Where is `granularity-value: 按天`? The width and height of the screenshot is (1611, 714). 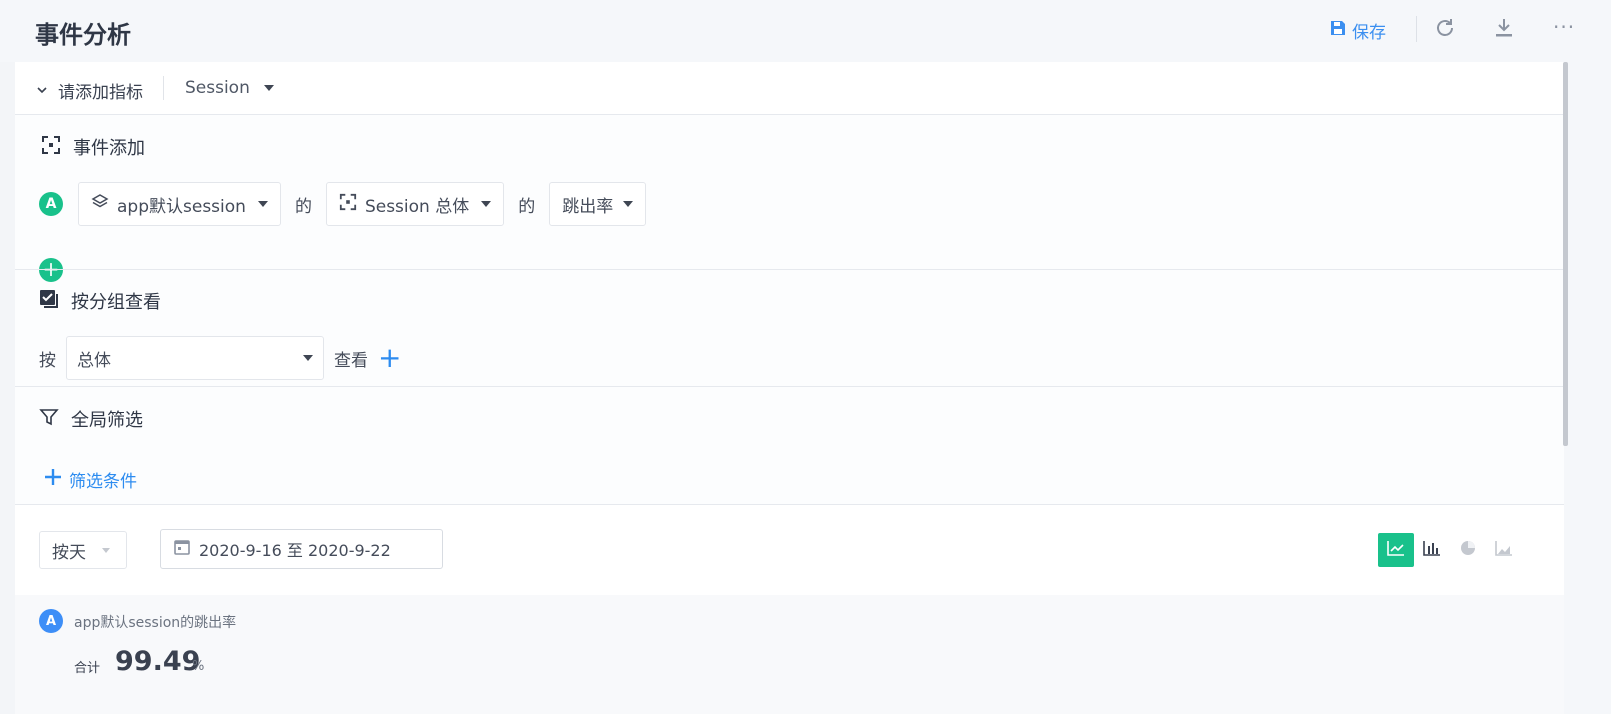 granularity-value: 按天 is located at coordinates (69, 552).